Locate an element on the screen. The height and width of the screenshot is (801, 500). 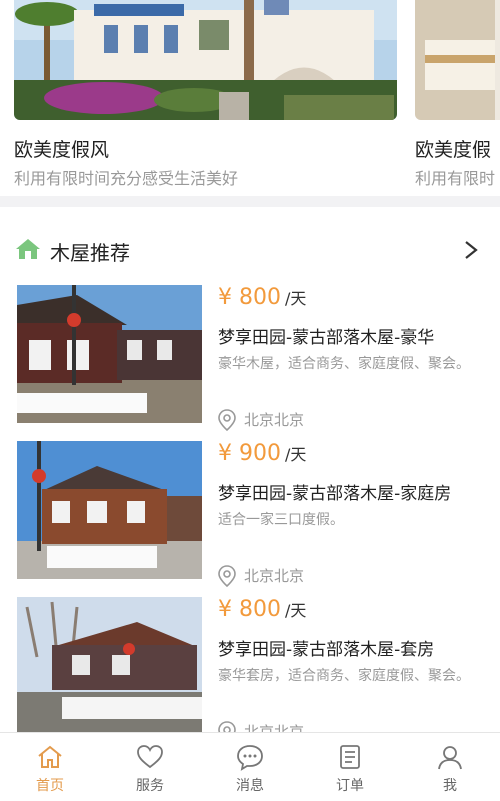
price-value: 900 is located at coordinates (260, 453).